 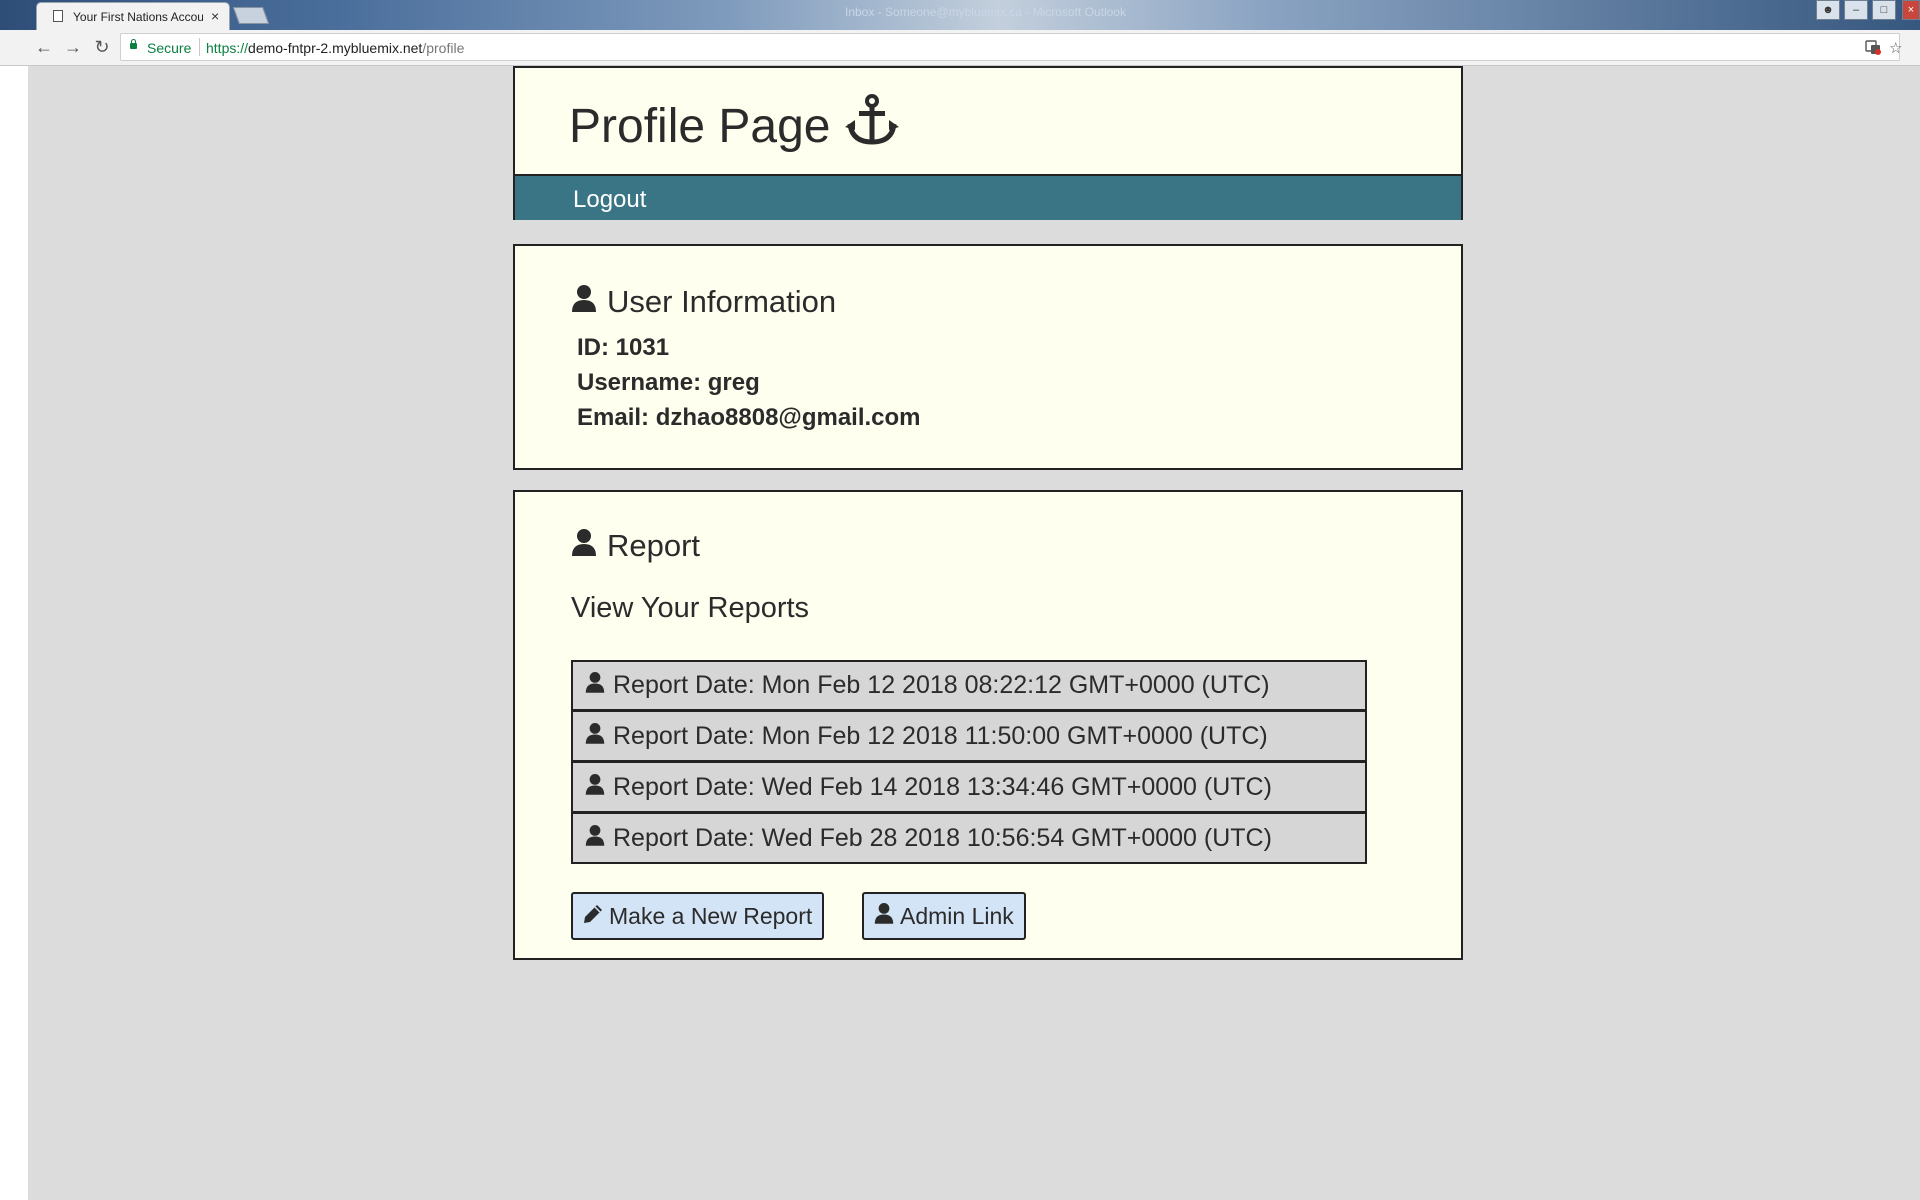 I want to click on new-report-button: Make a New Report, so click(x=698, y=916).